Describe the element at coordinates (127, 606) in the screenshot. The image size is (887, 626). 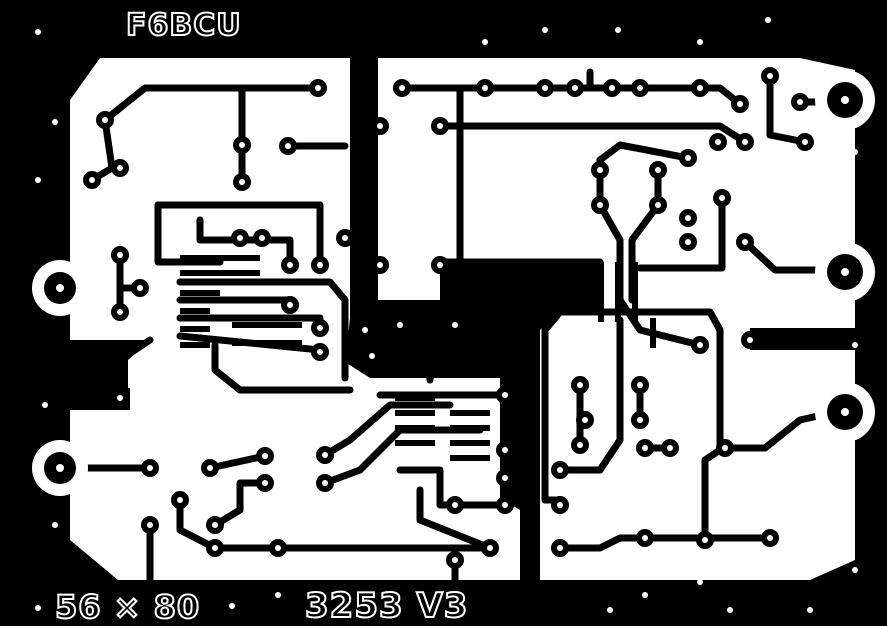
I see `board-size-label: 56 × 80` at that location.